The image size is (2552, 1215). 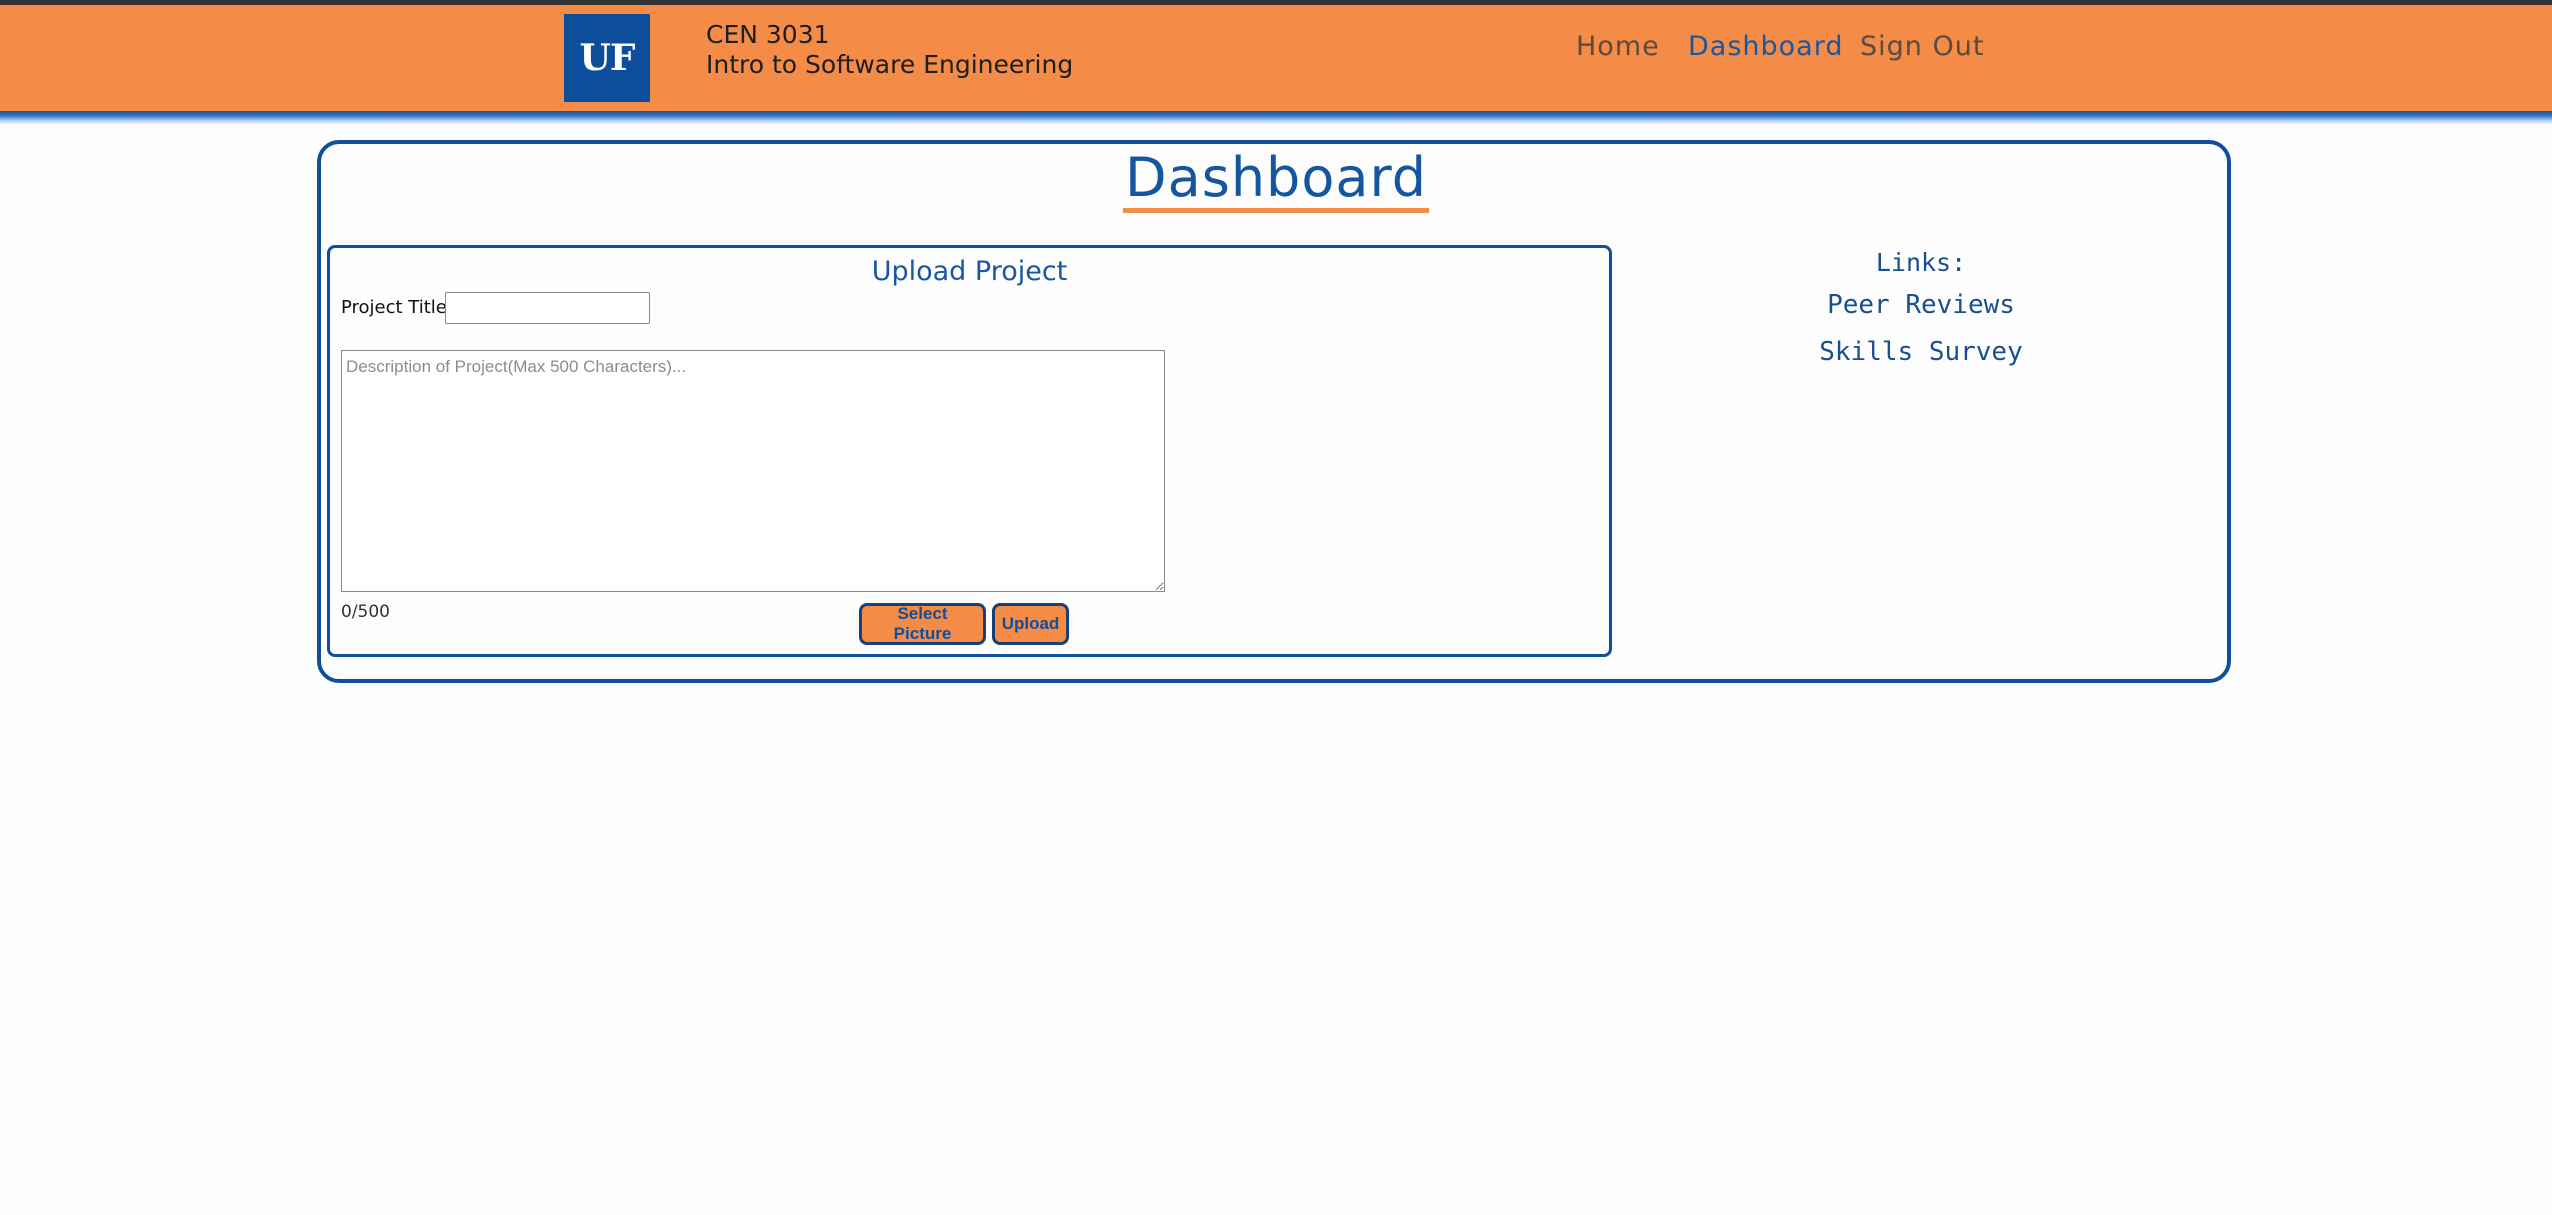 I want to click on char-counter: 0/500, so click(x=365, y=612).